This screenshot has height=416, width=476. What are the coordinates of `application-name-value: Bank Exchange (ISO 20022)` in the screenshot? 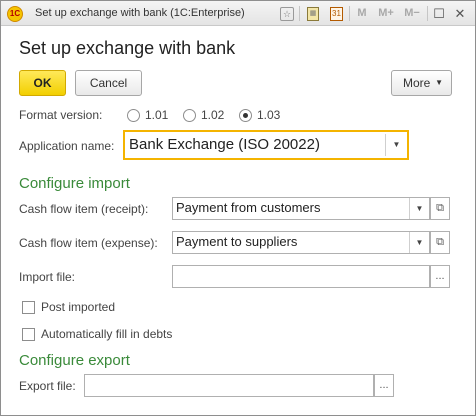 It's located at (224, 144).